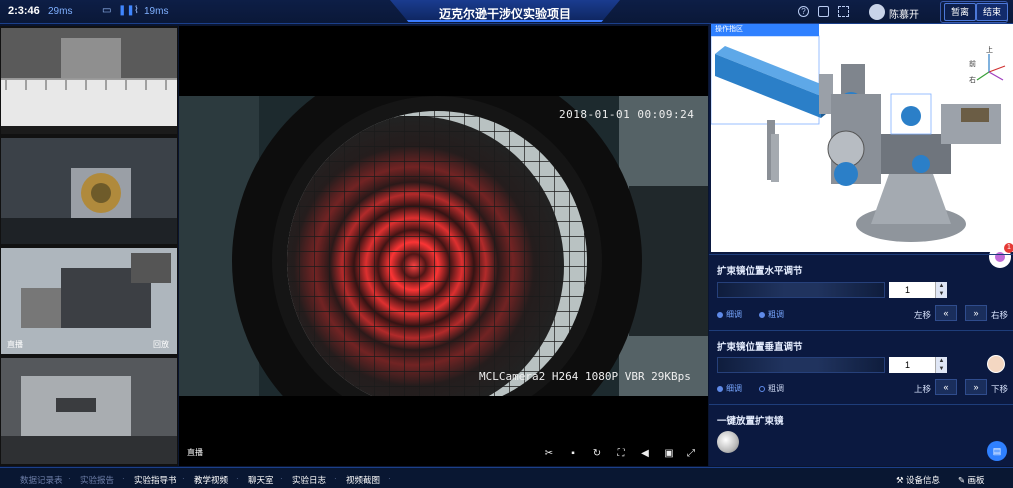  I want to click on one-key-place-button, so click(728, 442).